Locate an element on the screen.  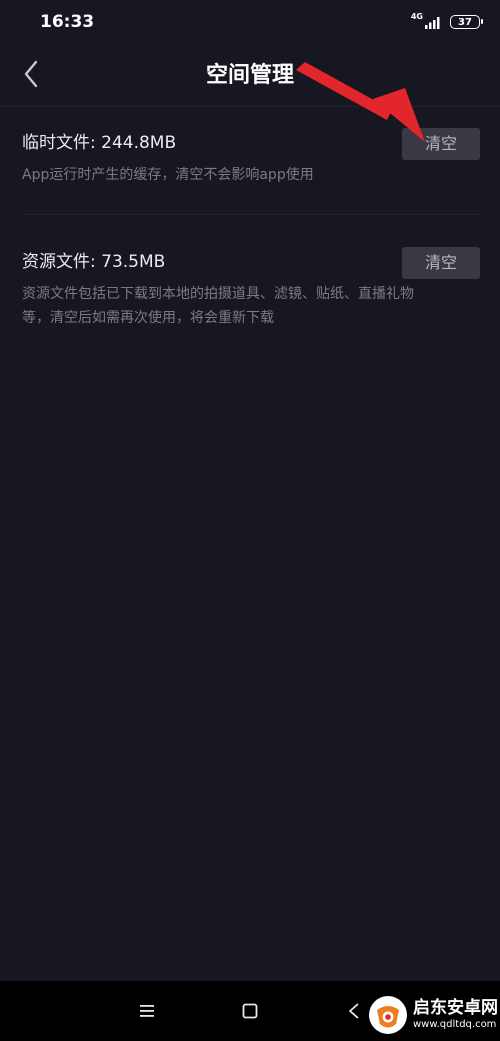
back-triangle-icon is located at coordinates (354, 1011).